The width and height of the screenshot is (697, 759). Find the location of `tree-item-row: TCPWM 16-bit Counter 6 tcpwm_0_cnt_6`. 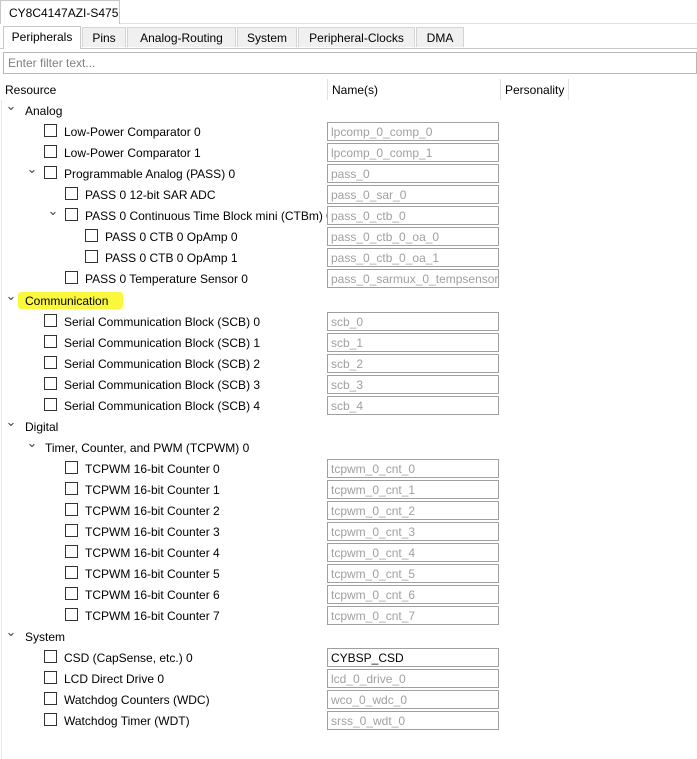

tree-item-row: TCPWM 16-bit Counter 6 tcpwm_0_cnt_6 is located at coordinates (348, 594).